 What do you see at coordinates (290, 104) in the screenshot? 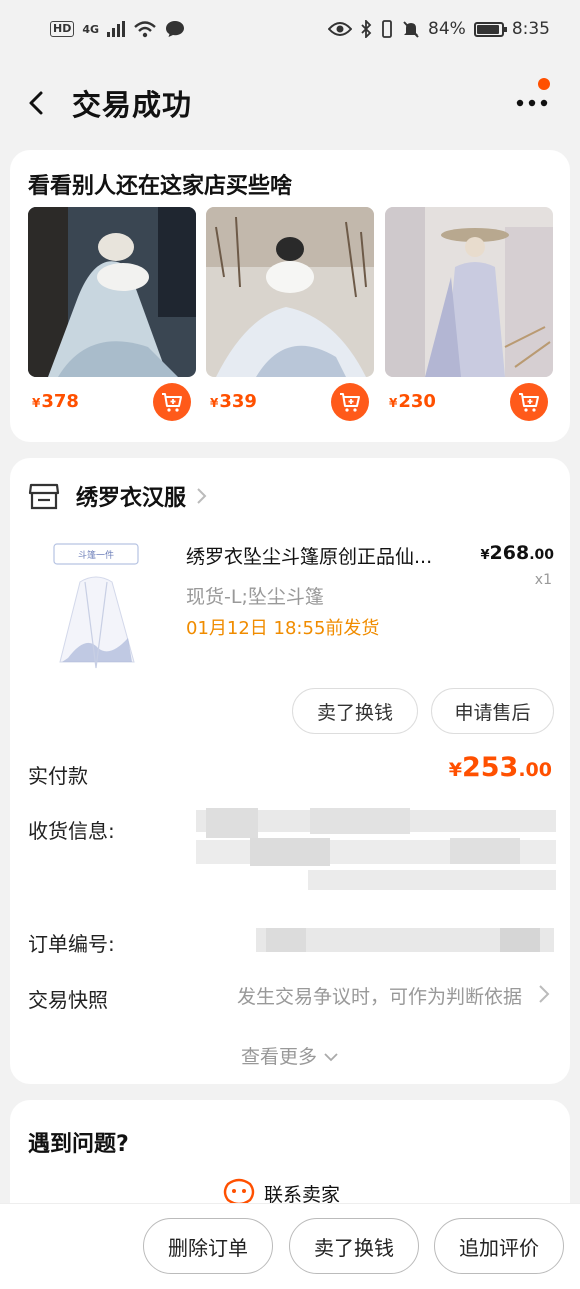
I see `top-nav: 交易成功` at bounding box center [290, 104].